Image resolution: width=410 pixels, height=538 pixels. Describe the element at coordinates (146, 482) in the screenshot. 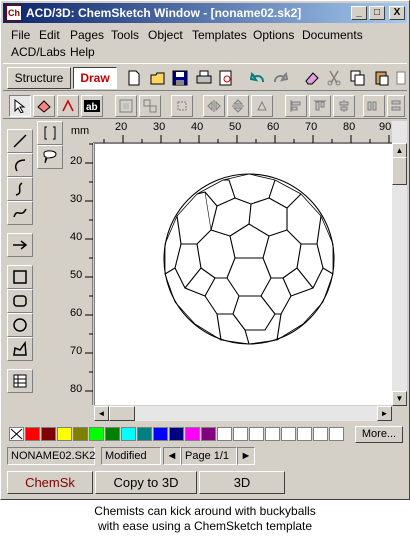

I see `copy-to-3d-button: Copy to 3D` at that location.